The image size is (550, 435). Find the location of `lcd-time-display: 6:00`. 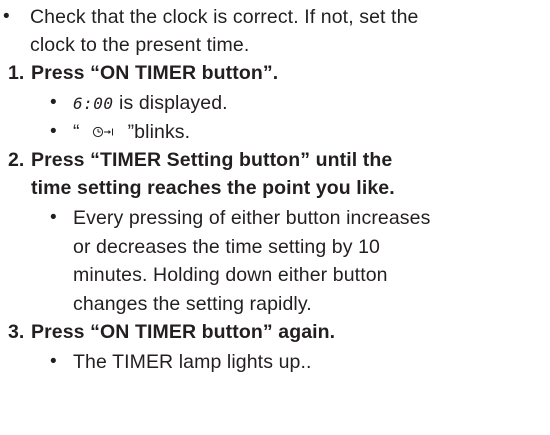

lcd-time-display: 6:00 is located at coordinates (93, 103).